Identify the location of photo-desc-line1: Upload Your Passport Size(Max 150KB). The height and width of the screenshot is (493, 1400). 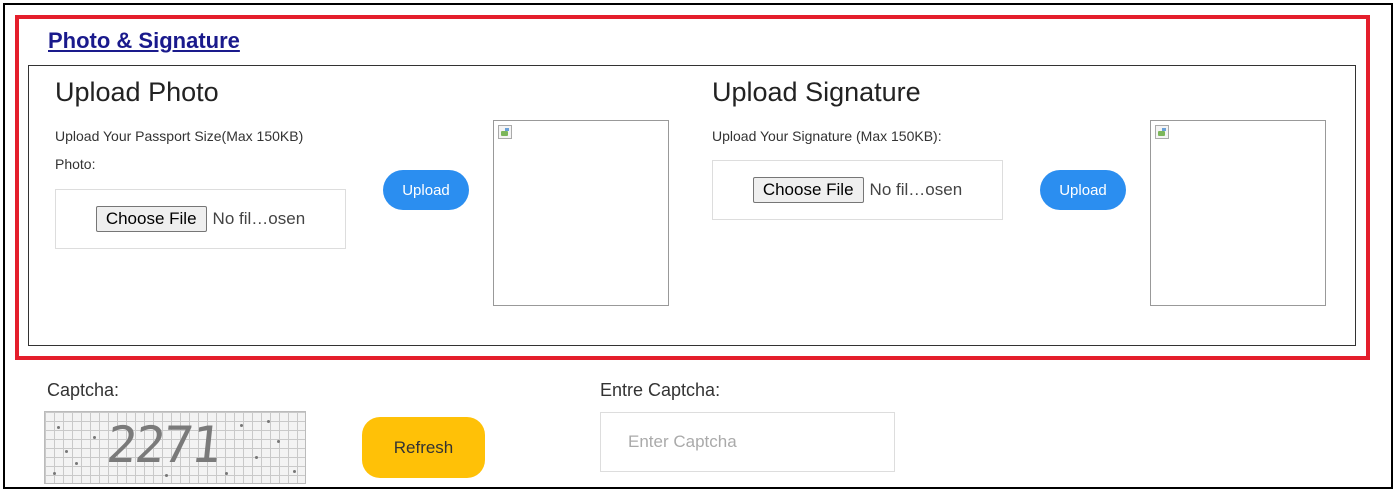
(179, 136).